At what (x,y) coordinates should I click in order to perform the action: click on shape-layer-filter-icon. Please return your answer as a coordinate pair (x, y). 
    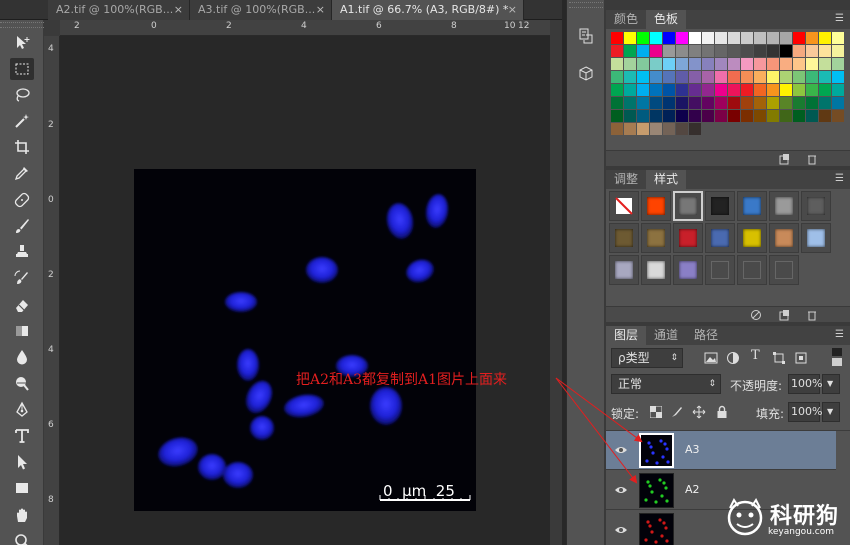
    Looking at the image, I should click on (779, 358).